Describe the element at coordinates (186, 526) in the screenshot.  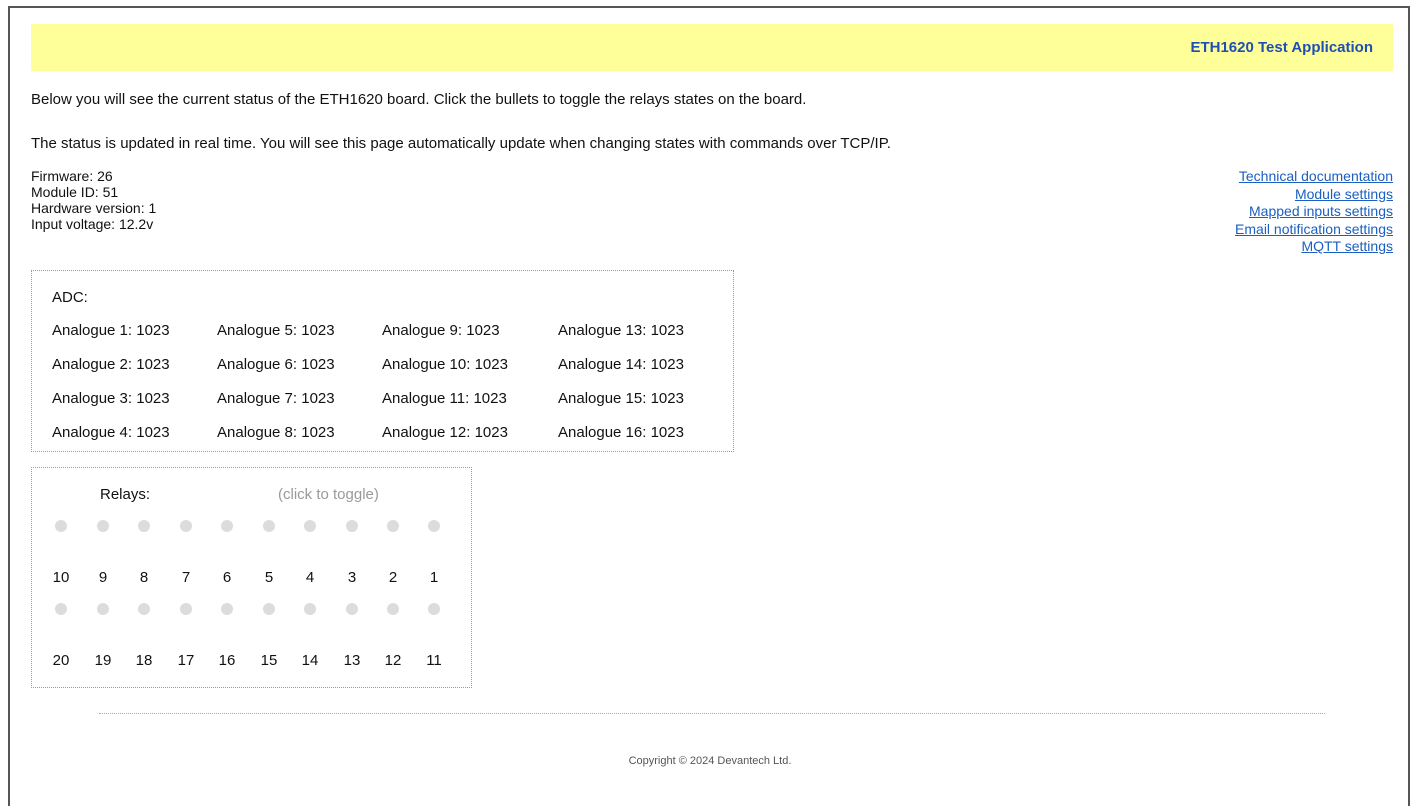
I see `relay-7-toggle-bullet` at that location.